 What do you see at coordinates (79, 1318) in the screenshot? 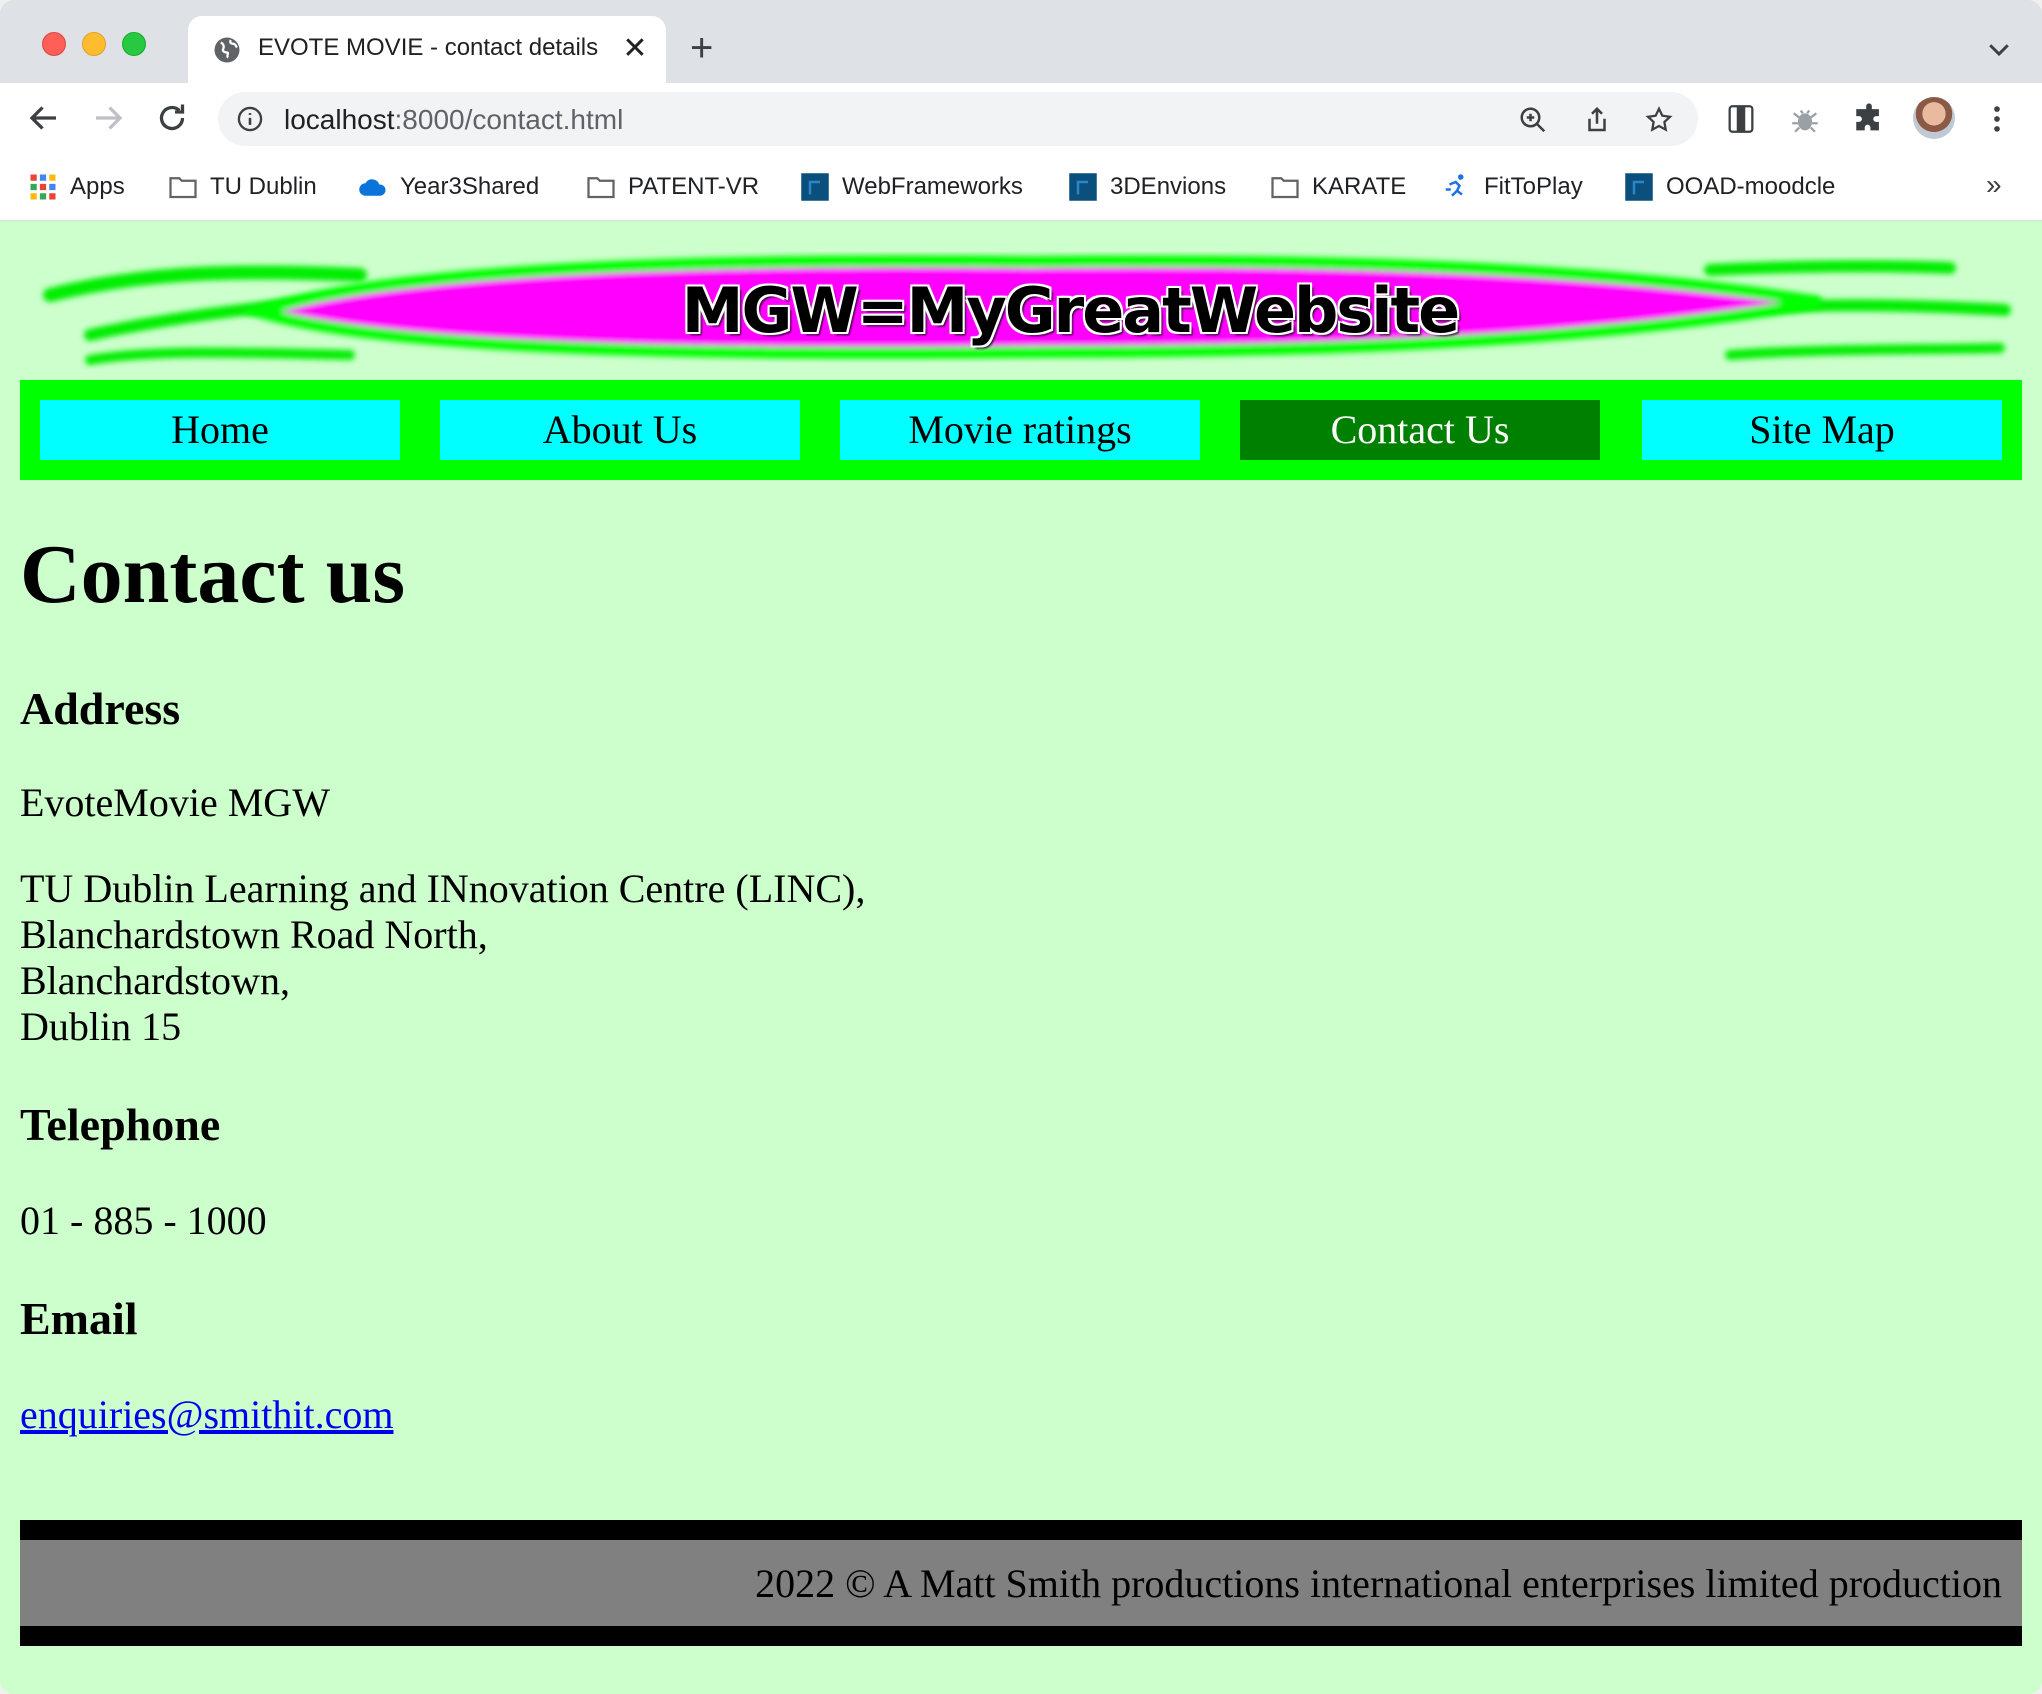
I see `email-heading: Email` at bounding box center [79, 1318].